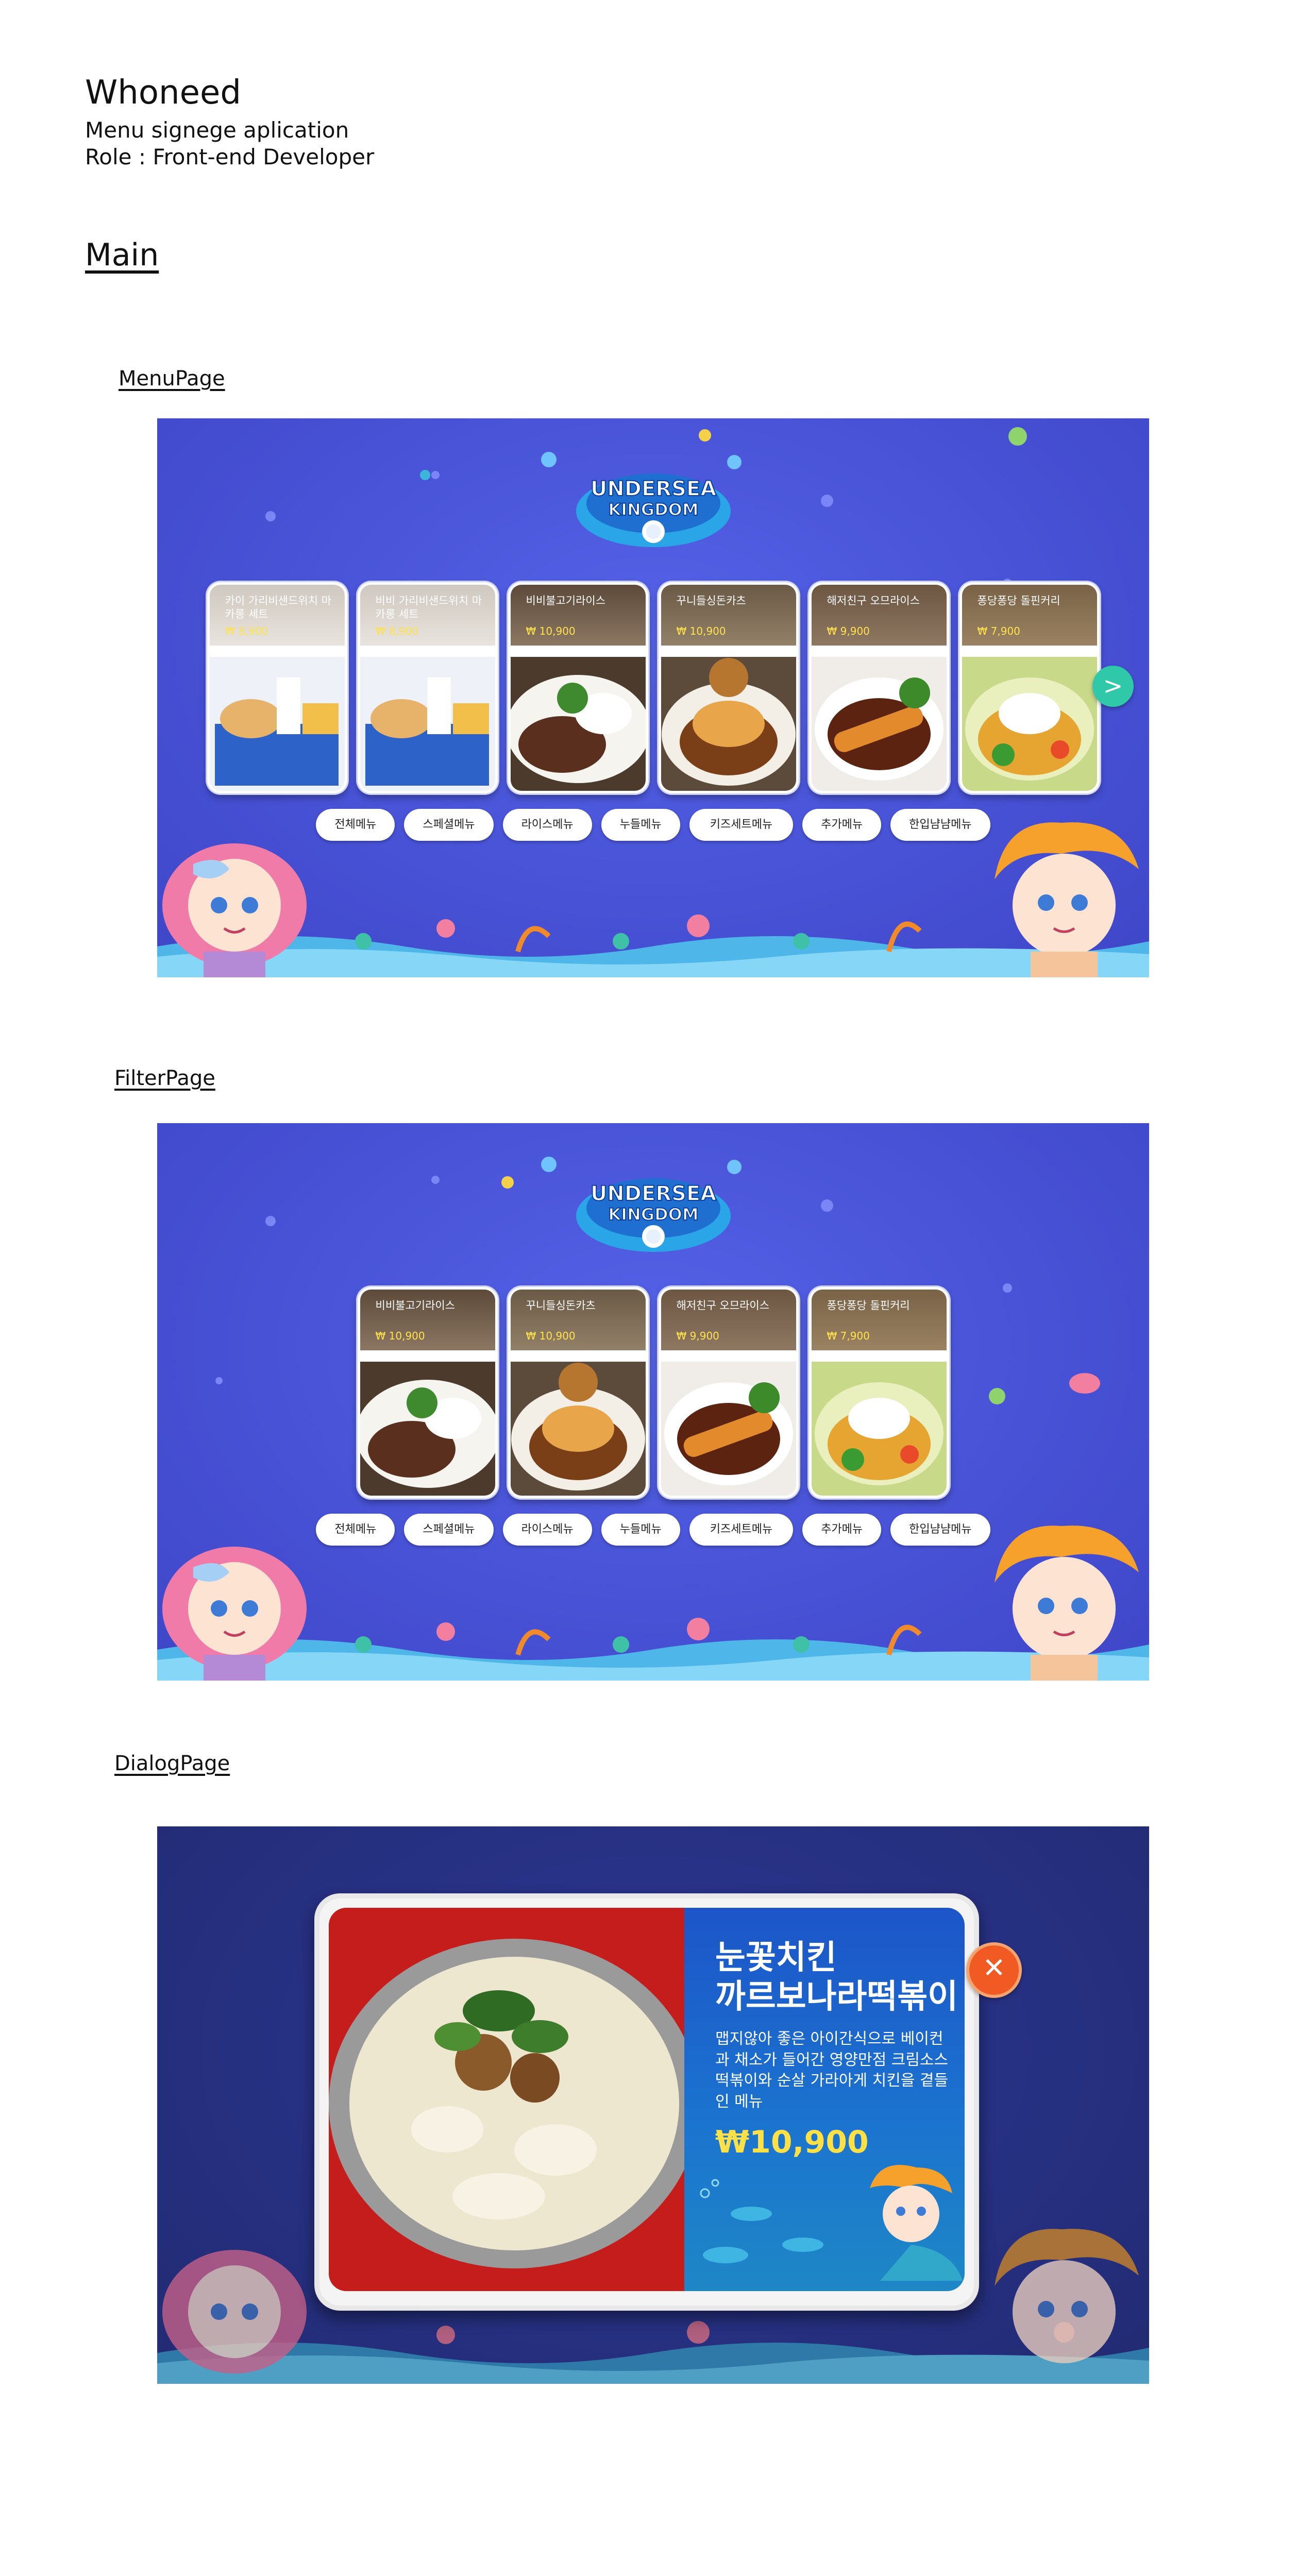 The image size is (1314, 2576). Describe the element at coordinates (164, 1078) in the screenshot. I see `filter-page-label: FilterPage` at that location.